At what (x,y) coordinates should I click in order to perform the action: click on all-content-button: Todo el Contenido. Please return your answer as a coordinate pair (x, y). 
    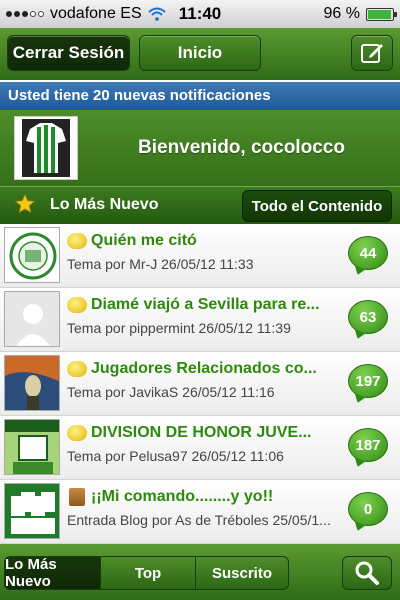
    Looking at the image, I should click on (317, 206).